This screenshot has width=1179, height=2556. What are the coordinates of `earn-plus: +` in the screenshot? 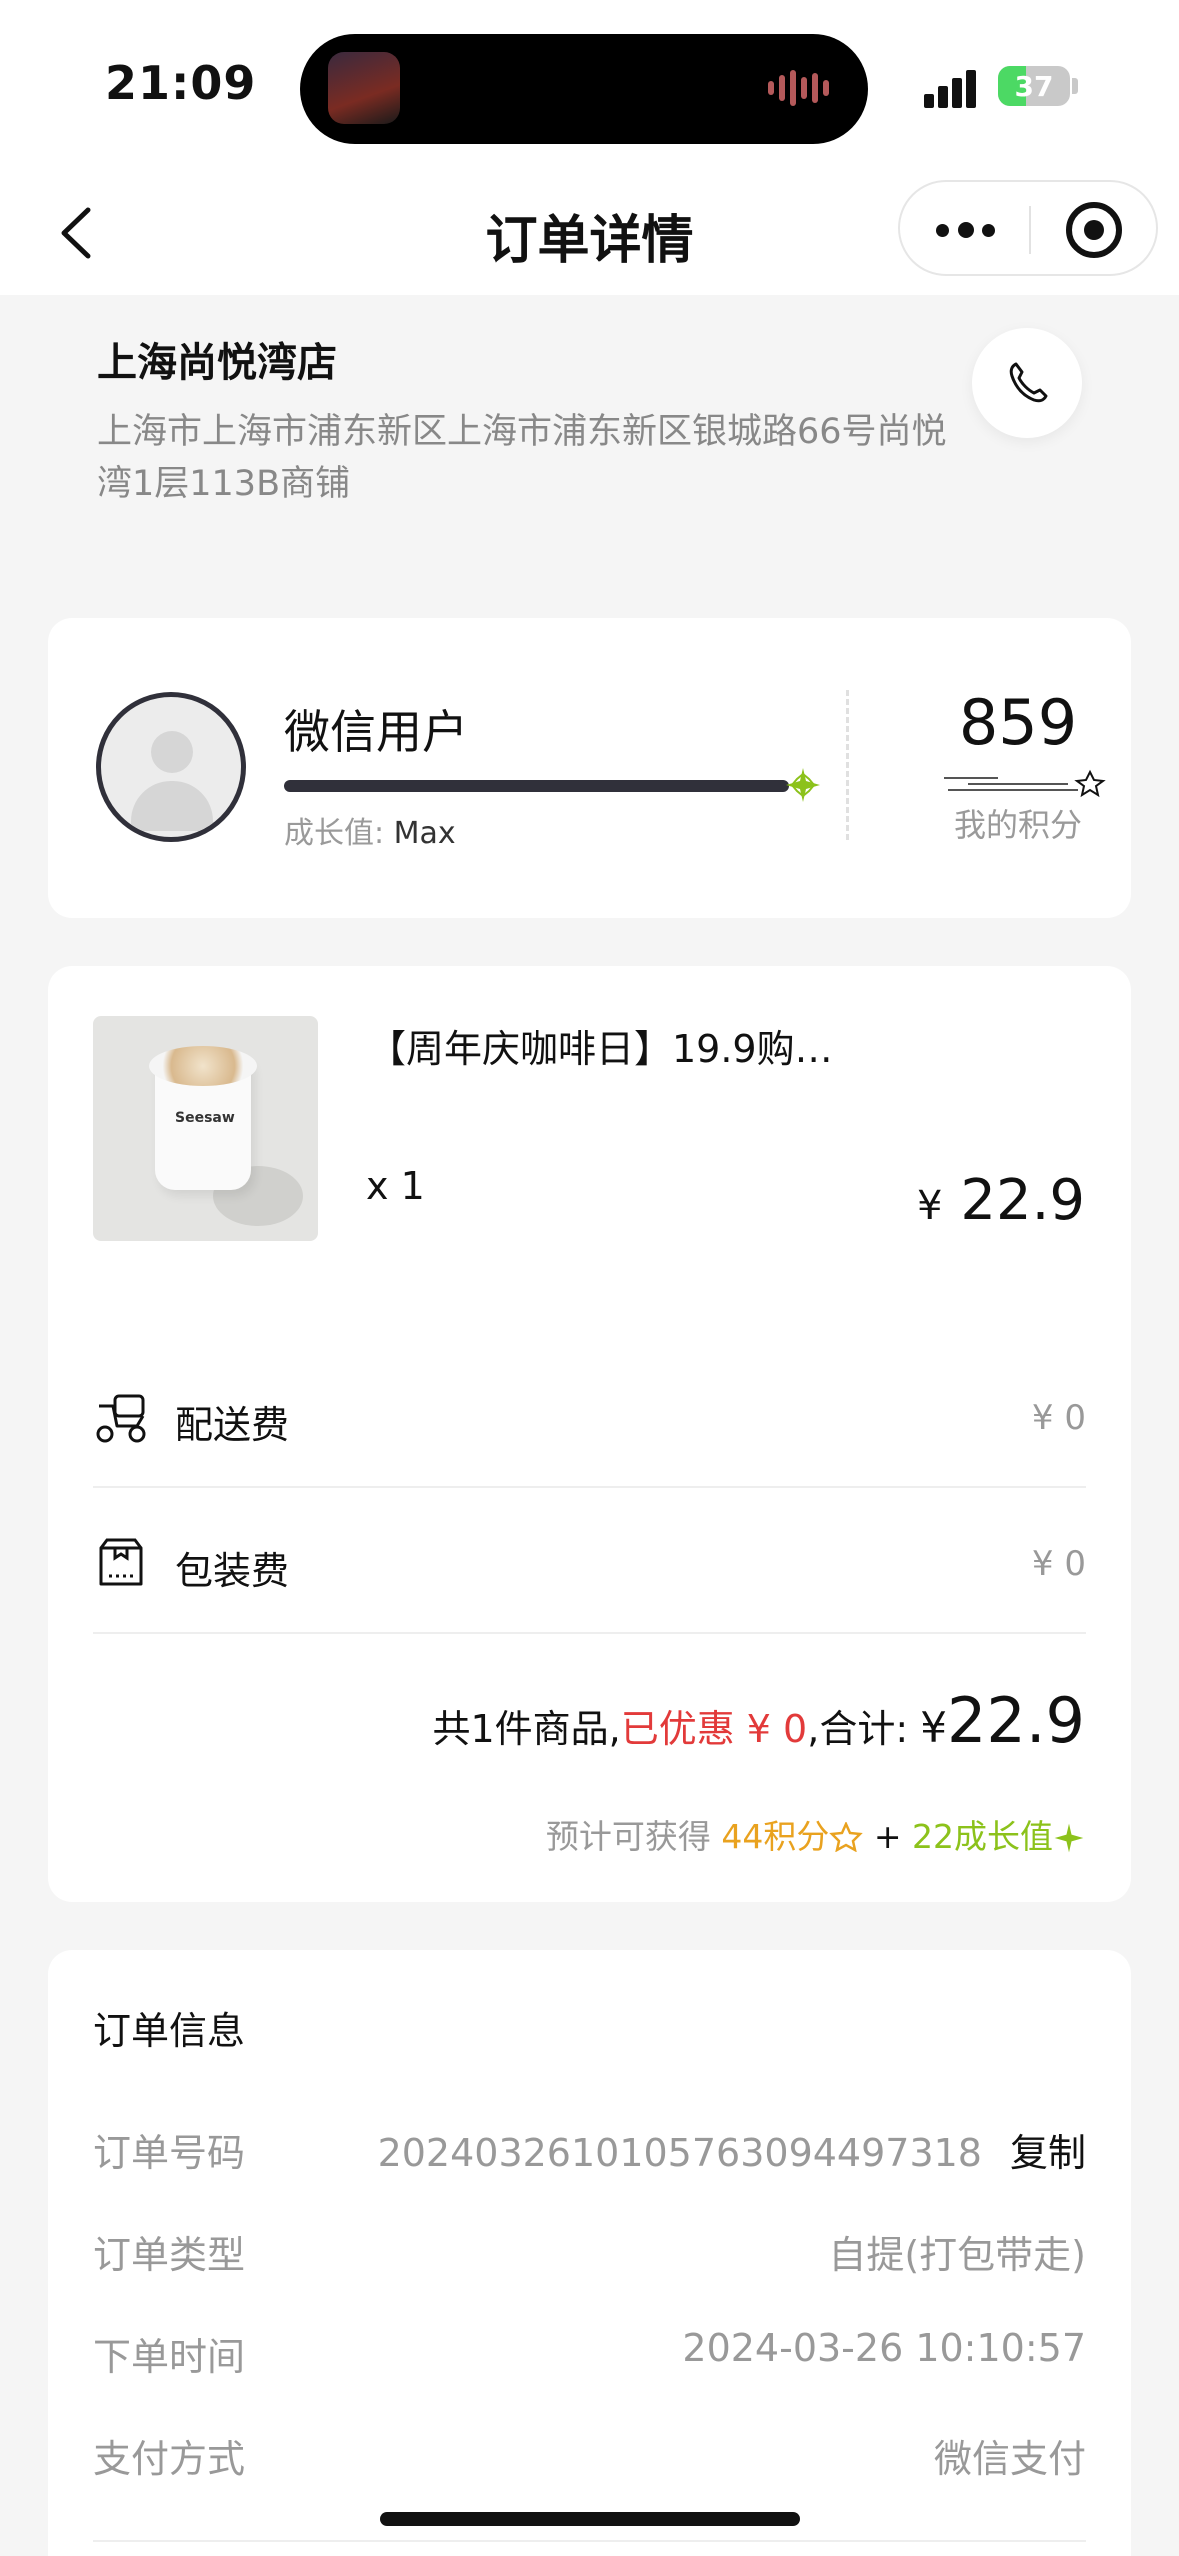 It's located at (887, 1836).